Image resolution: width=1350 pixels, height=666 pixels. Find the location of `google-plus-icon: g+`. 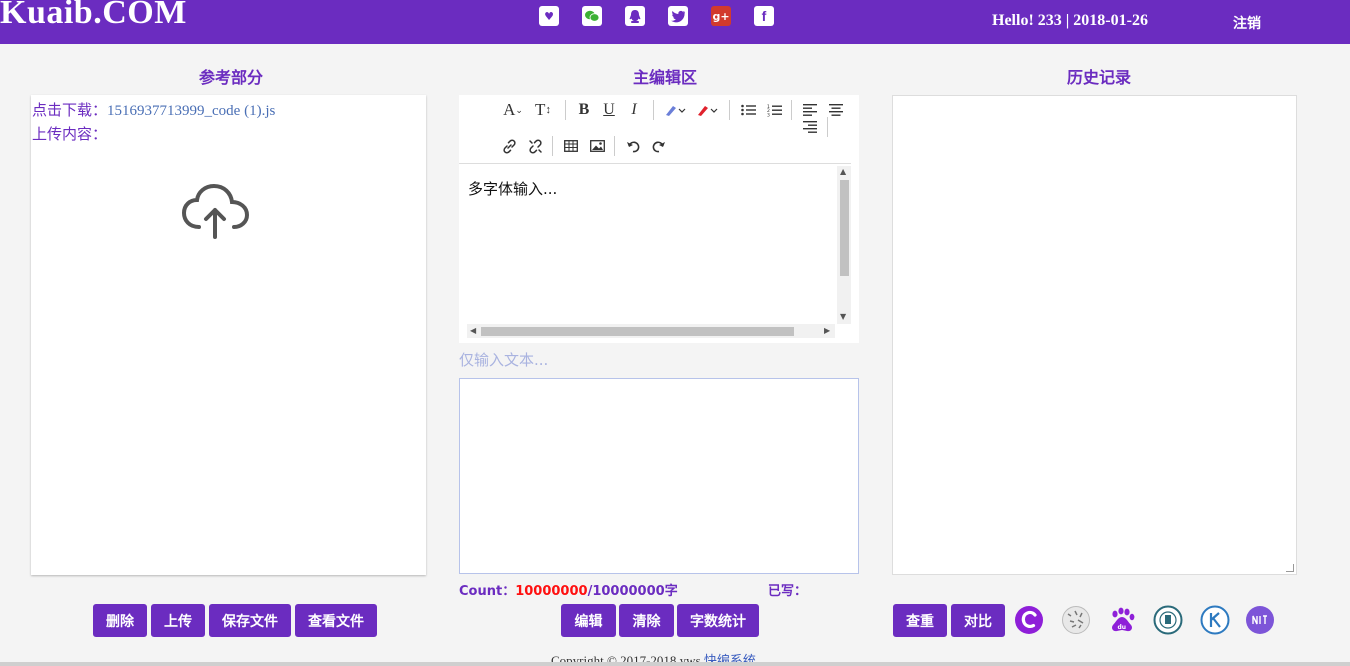

google-plus-icon: g+ is located at coordinates (721, 16).